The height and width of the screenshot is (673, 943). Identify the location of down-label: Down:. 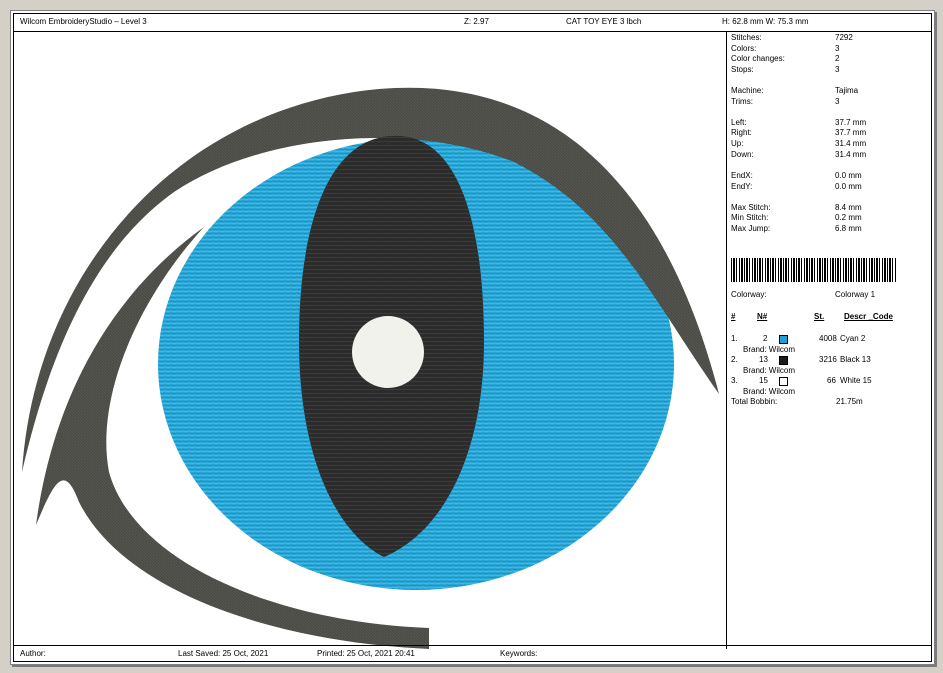
(742, 154).